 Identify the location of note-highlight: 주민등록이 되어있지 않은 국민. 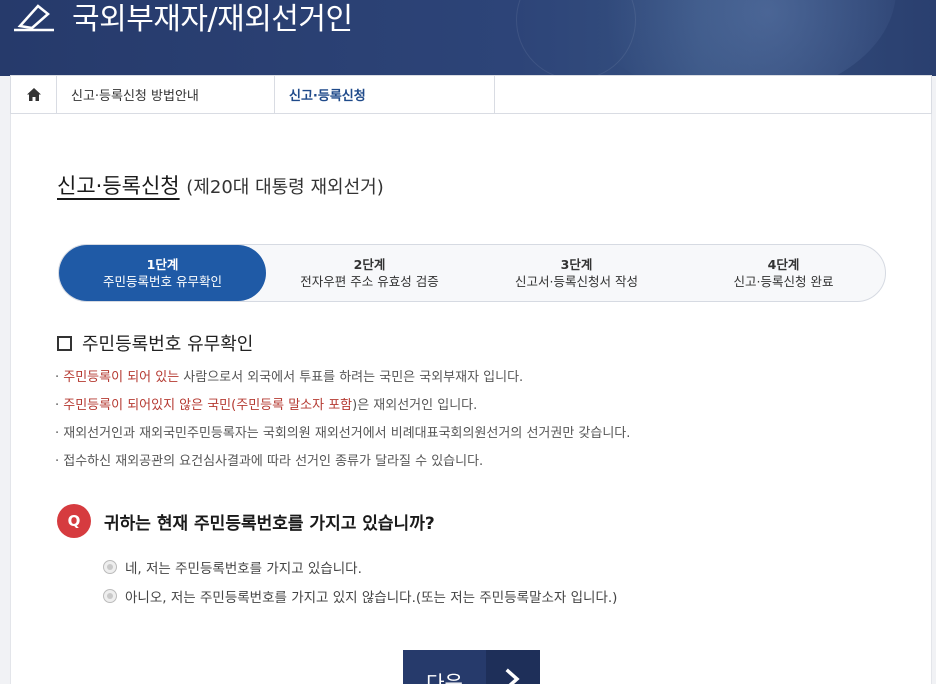
(147, 405).